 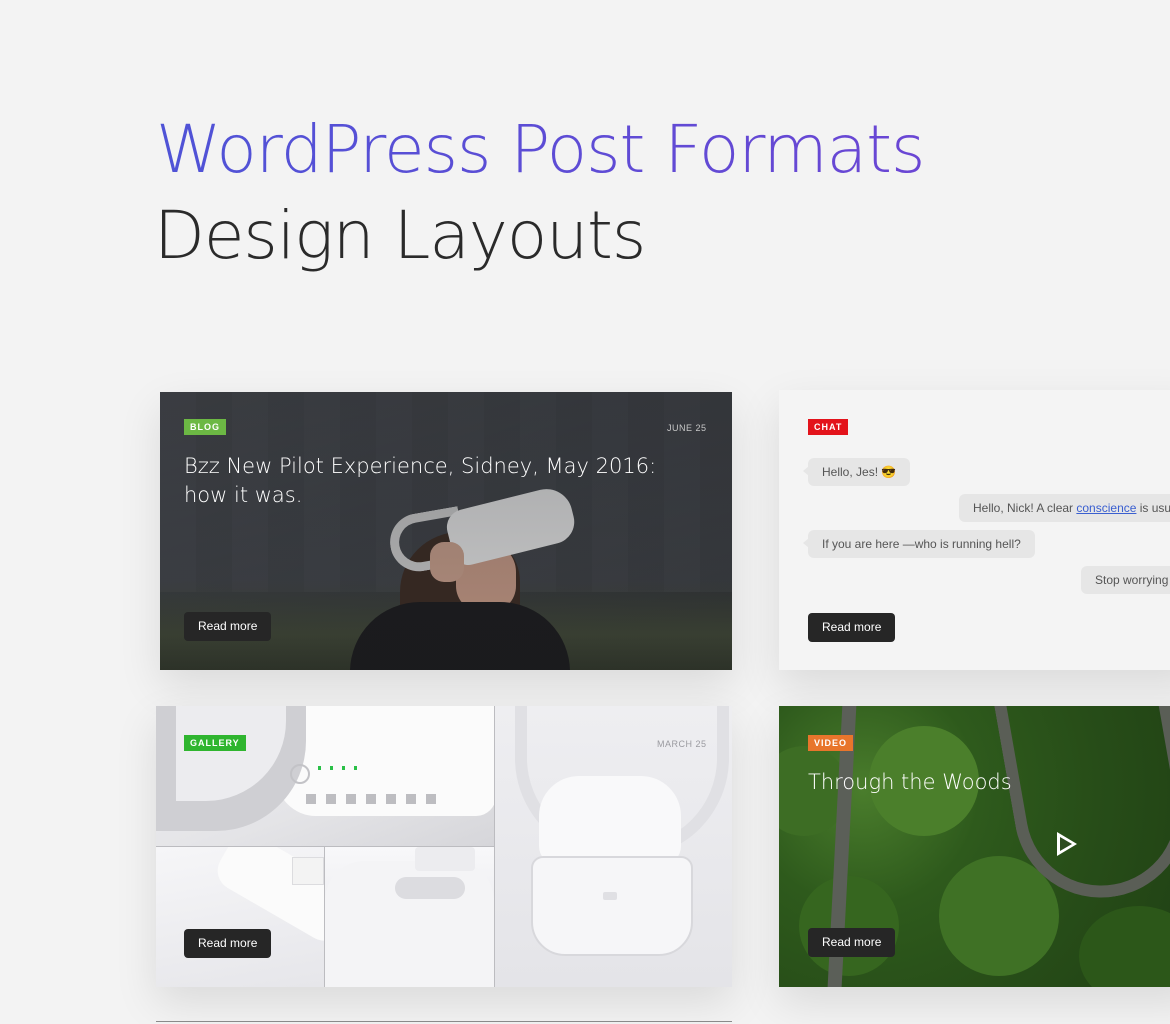 What do you see at coordinates (682, 744) in the screenshot?
I see `gallery-date: MARCH 25` at bounding box center [682, 744].